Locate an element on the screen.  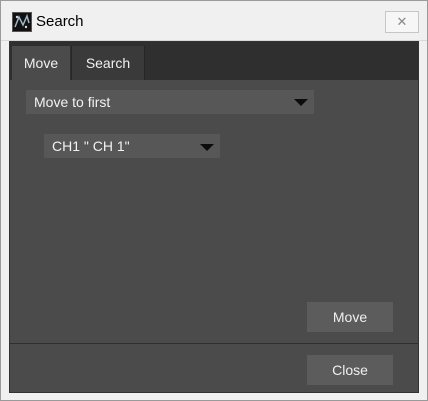
tab-search: Search is located at coordinates (108, 63).